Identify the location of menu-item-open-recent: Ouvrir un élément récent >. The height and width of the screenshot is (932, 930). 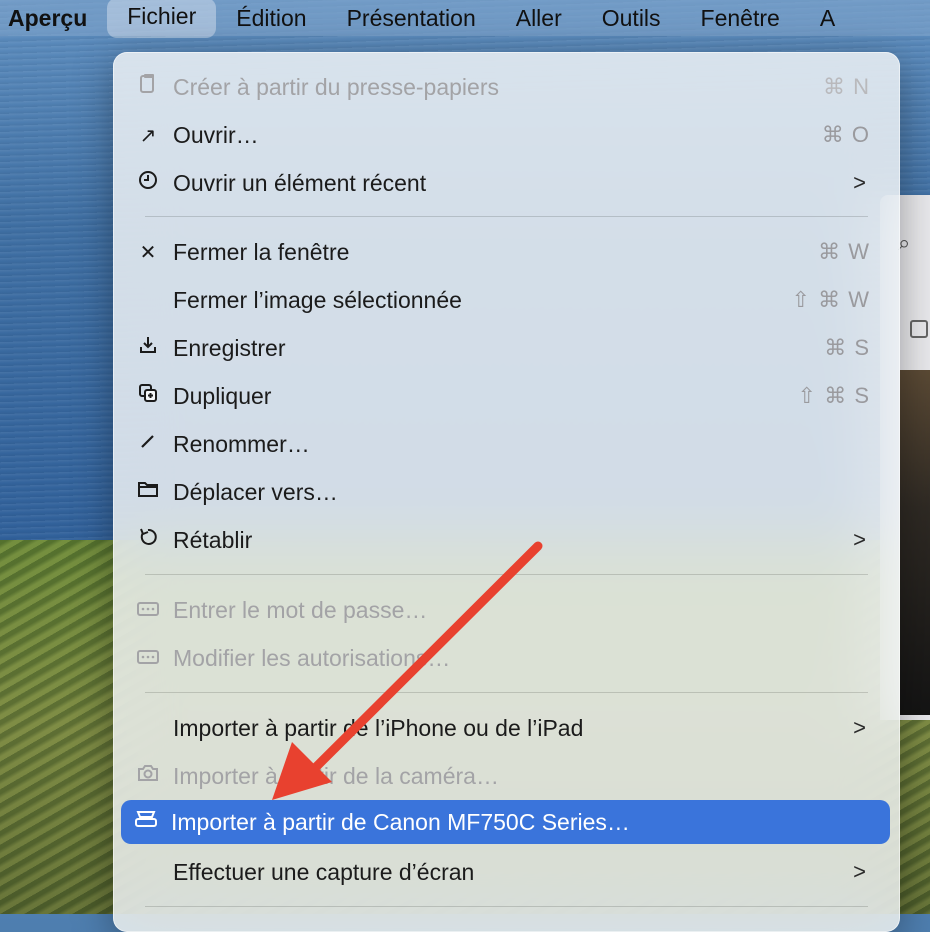
(506, 183).